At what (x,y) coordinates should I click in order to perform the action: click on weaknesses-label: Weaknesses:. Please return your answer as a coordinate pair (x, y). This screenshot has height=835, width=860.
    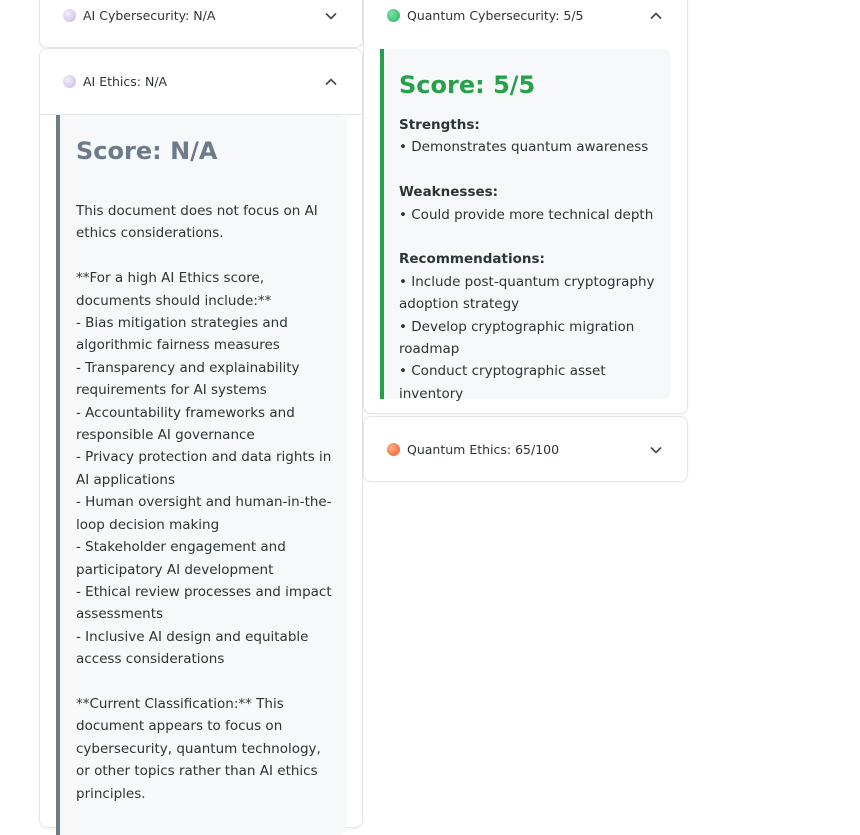
    Looking at the image, I should click on (449, 192).